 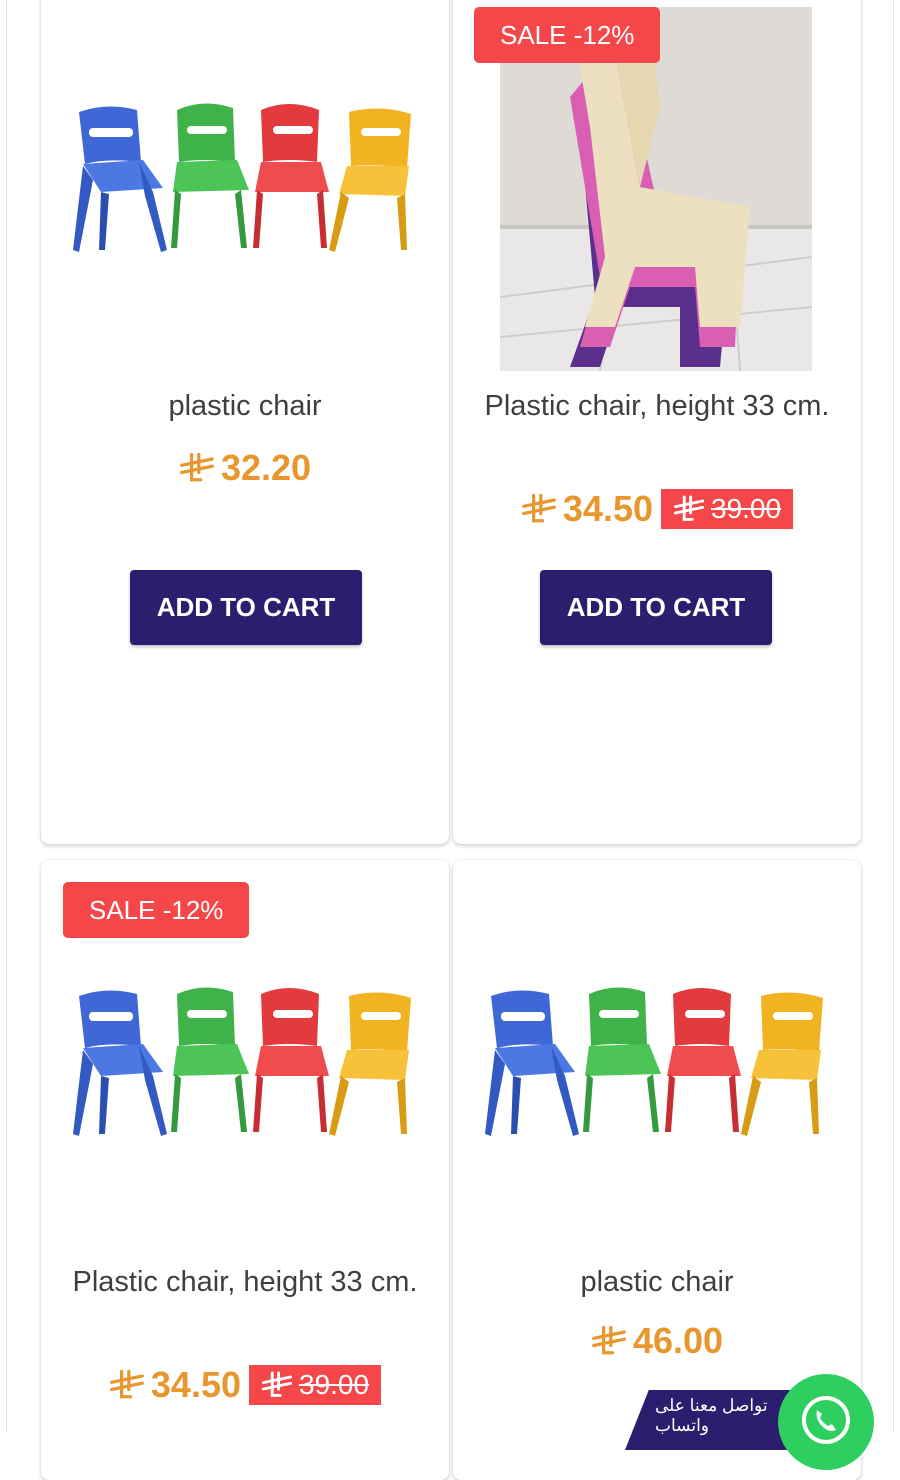 I want to click on frame-border-left, so click(x=6, y=716).